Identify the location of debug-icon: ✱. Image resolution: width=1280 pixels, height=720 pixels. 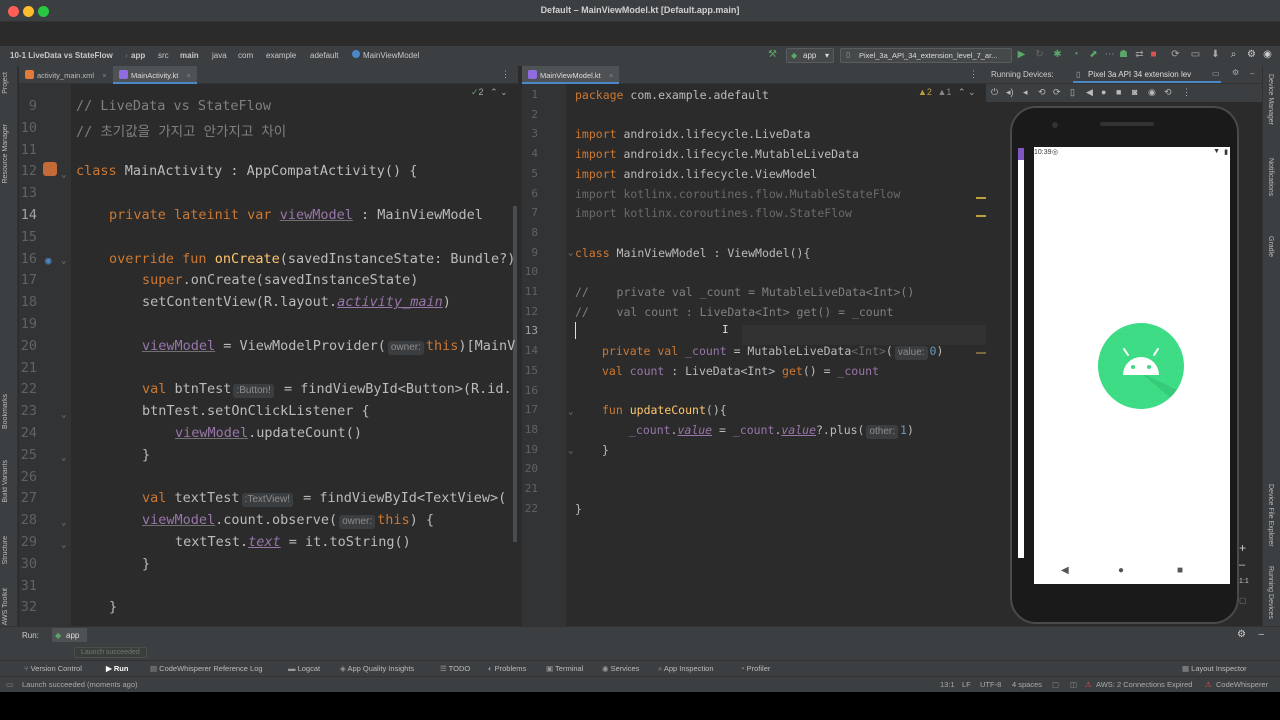
(1057, 54).